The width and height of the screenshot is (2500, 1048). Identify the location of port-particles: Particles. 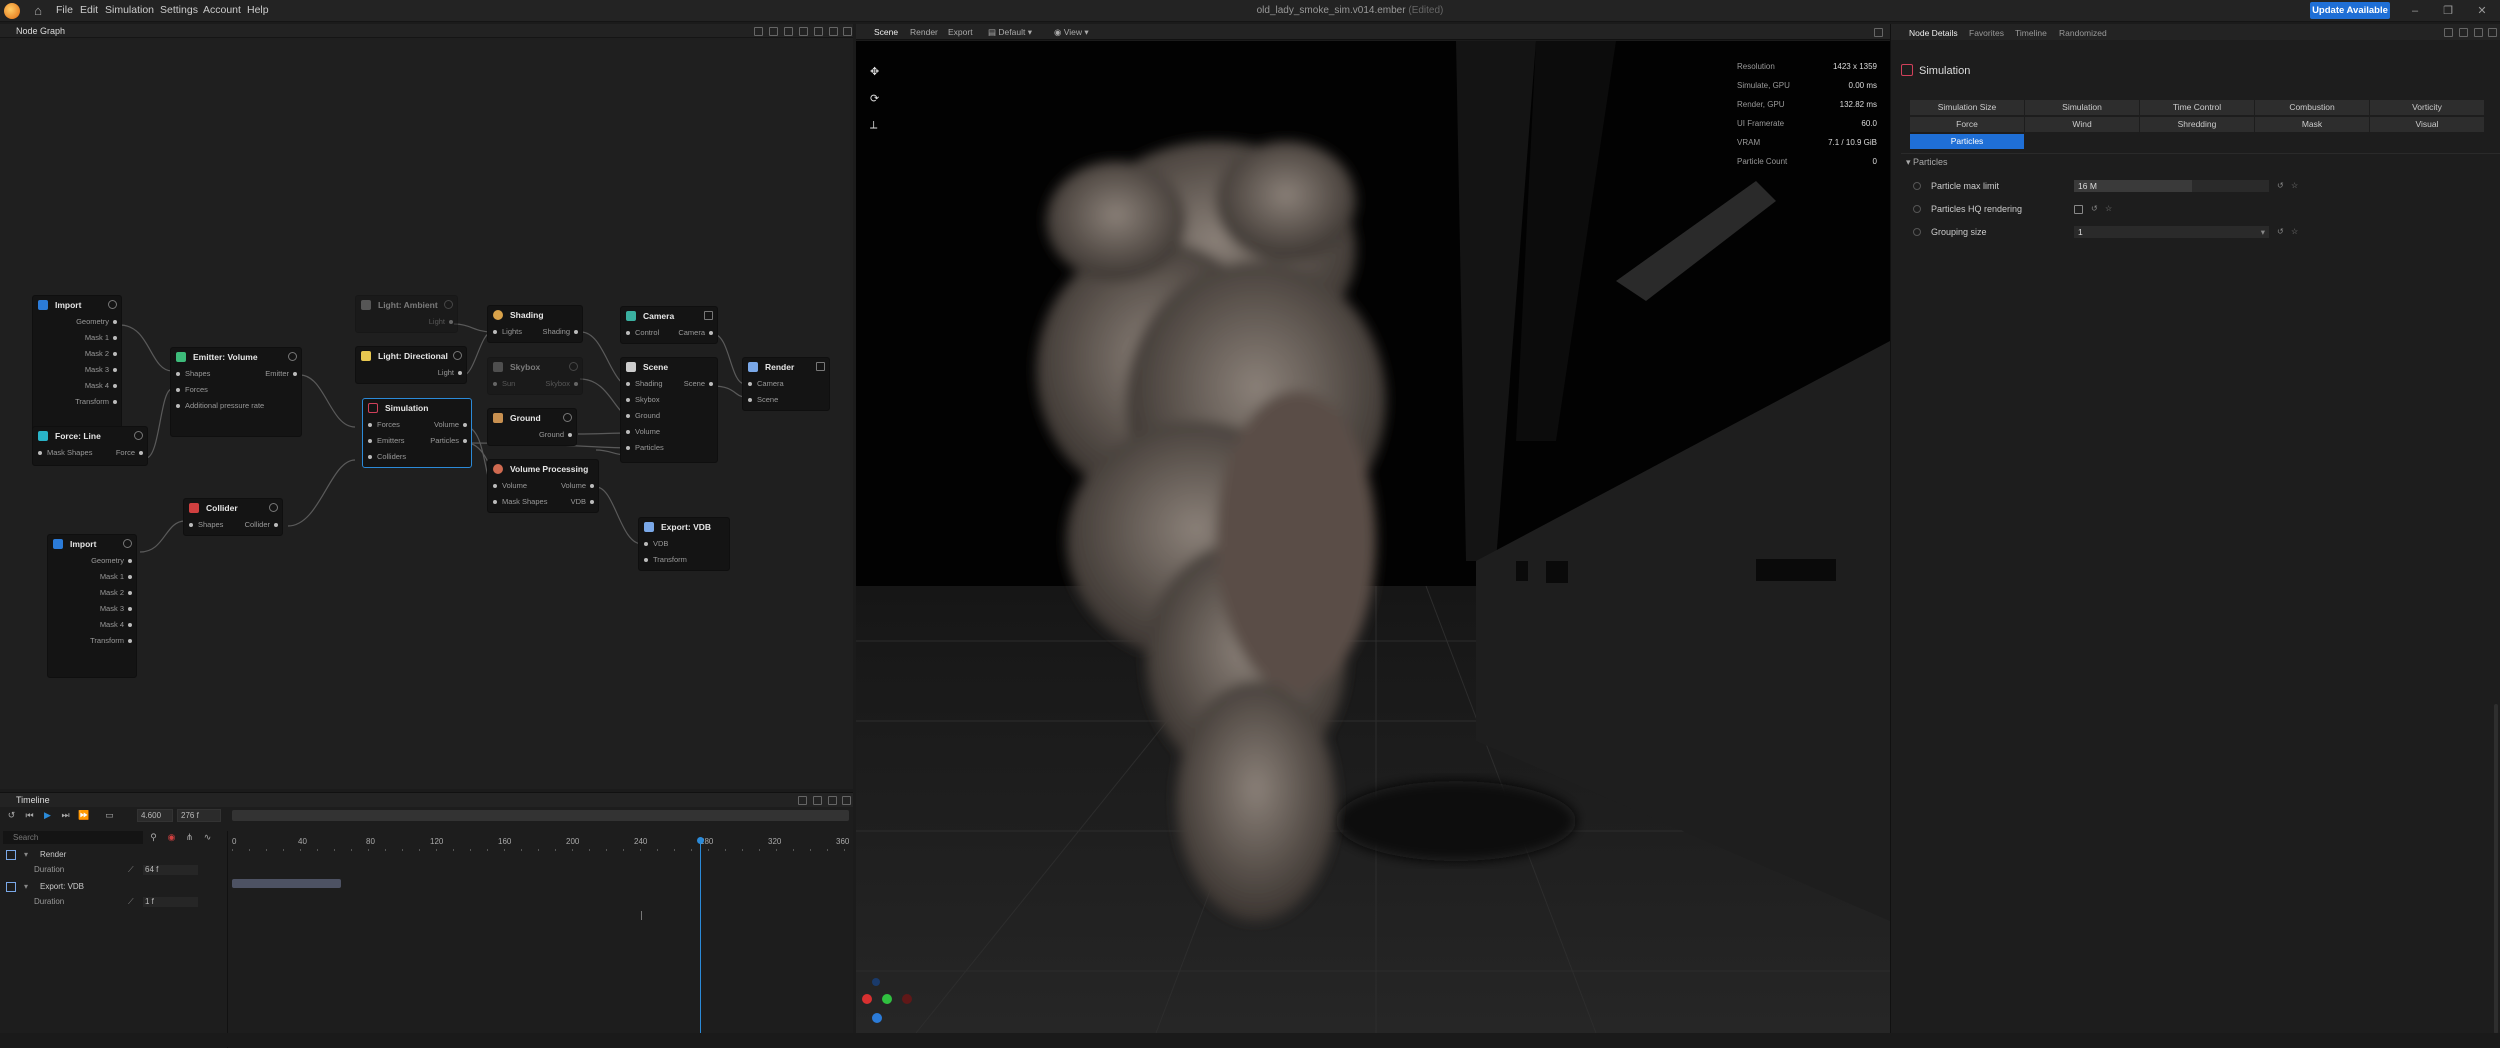
(669, 448).